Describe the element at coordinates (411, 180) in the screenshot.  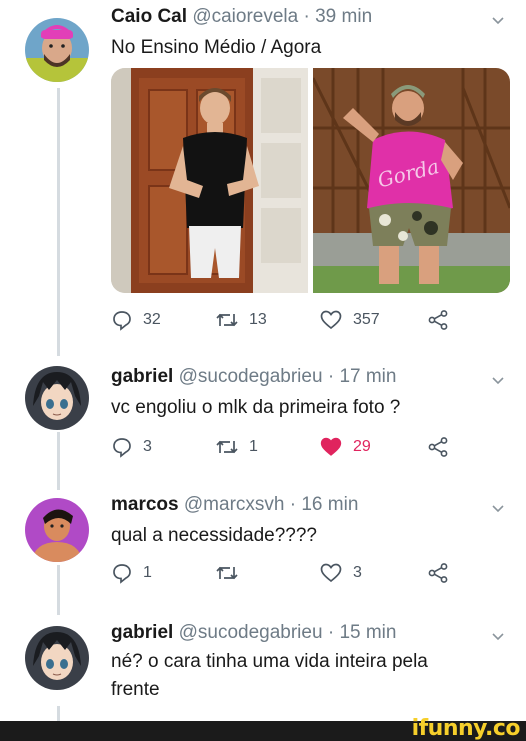
I see `photo-right: Gorda` at that location.